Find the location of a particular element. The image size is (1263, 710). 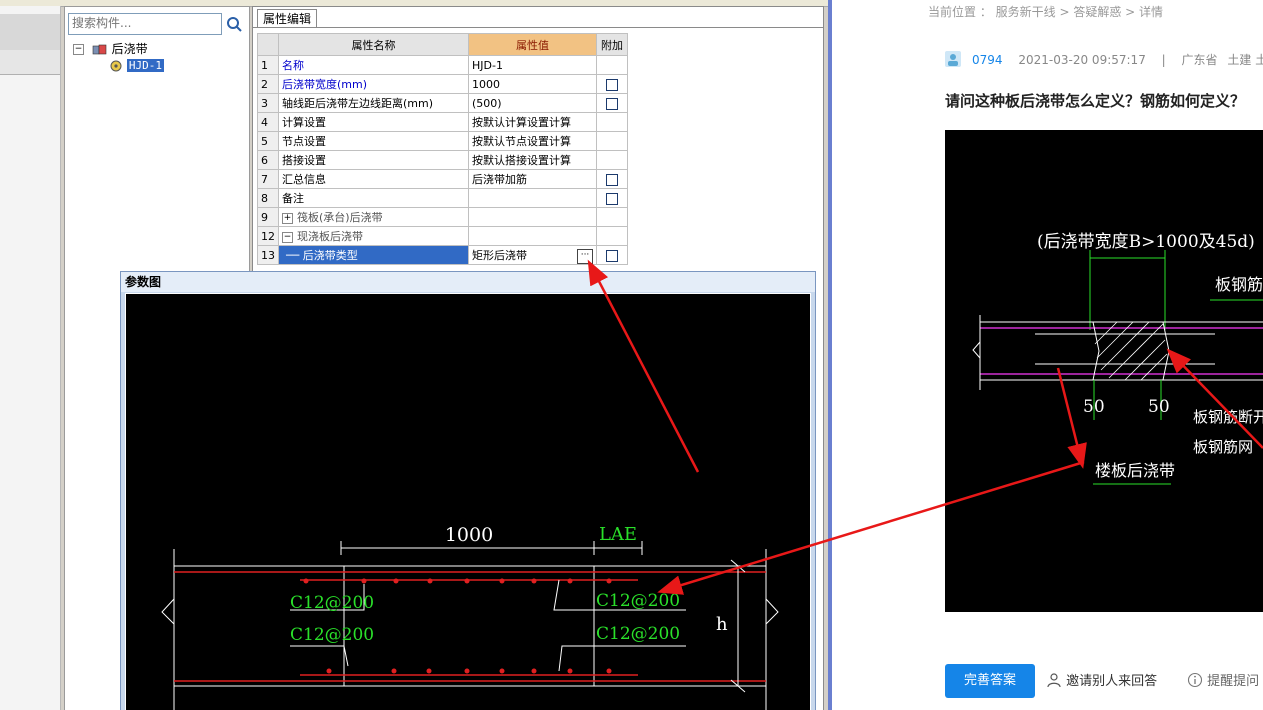

property-value: 按默认搭接设置计算 is located at coordinates (532, 160).